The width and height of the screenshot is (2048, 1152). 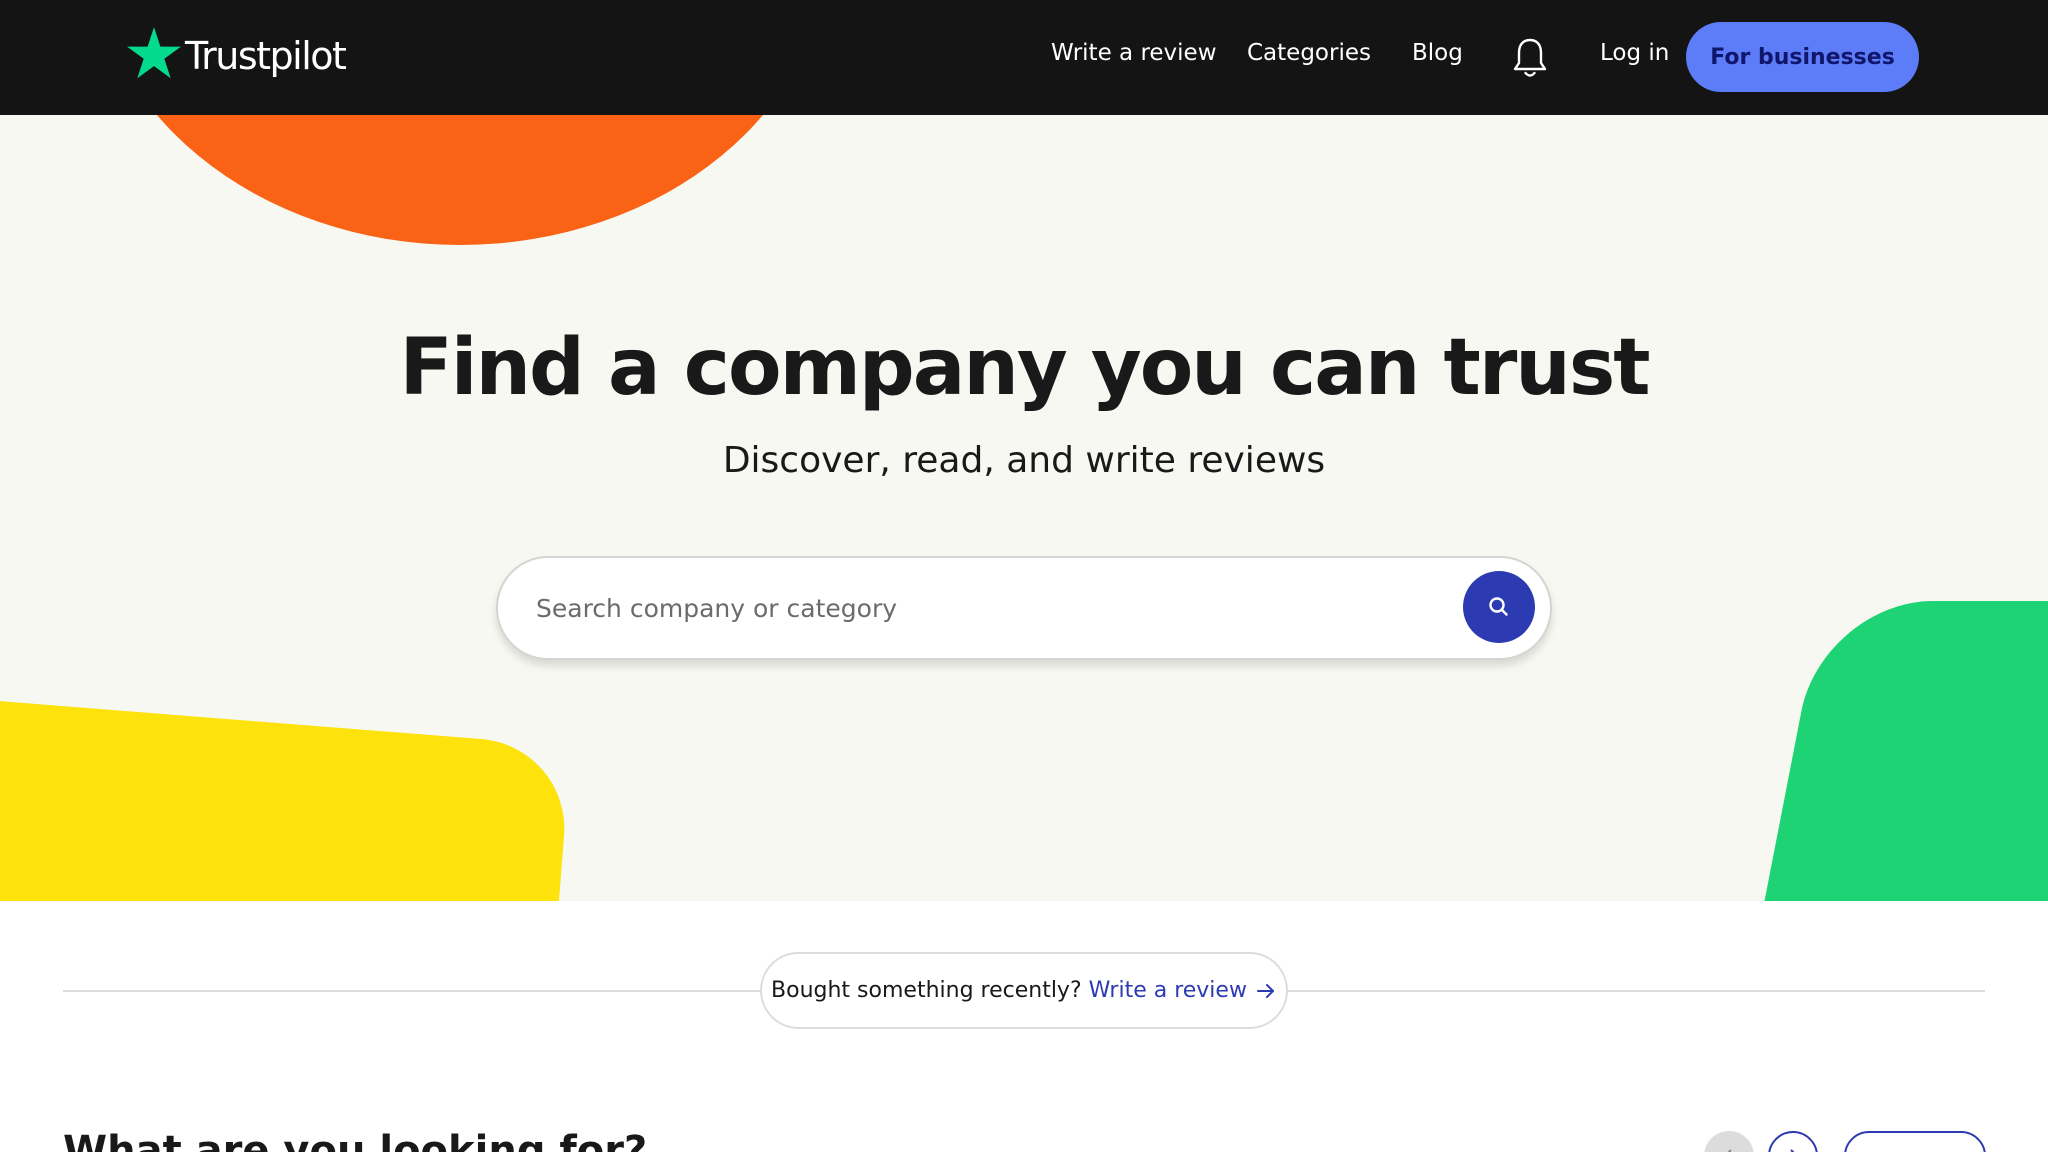 I want to click on carousel-prev-button, so click(x=1729, y=1141).